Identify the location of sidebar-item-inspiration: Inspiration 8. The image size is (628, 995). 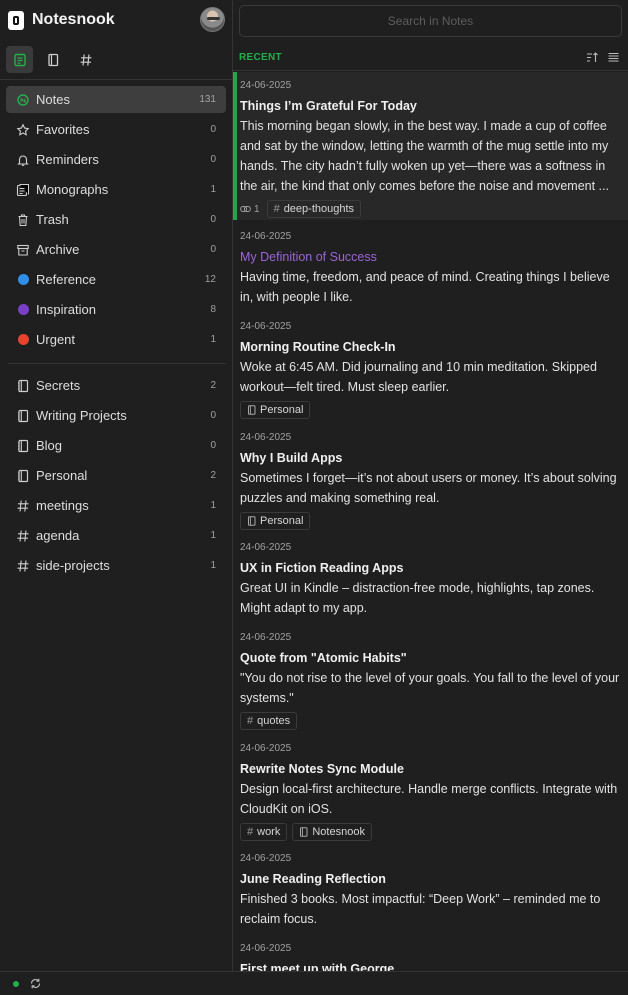
(116, 309).